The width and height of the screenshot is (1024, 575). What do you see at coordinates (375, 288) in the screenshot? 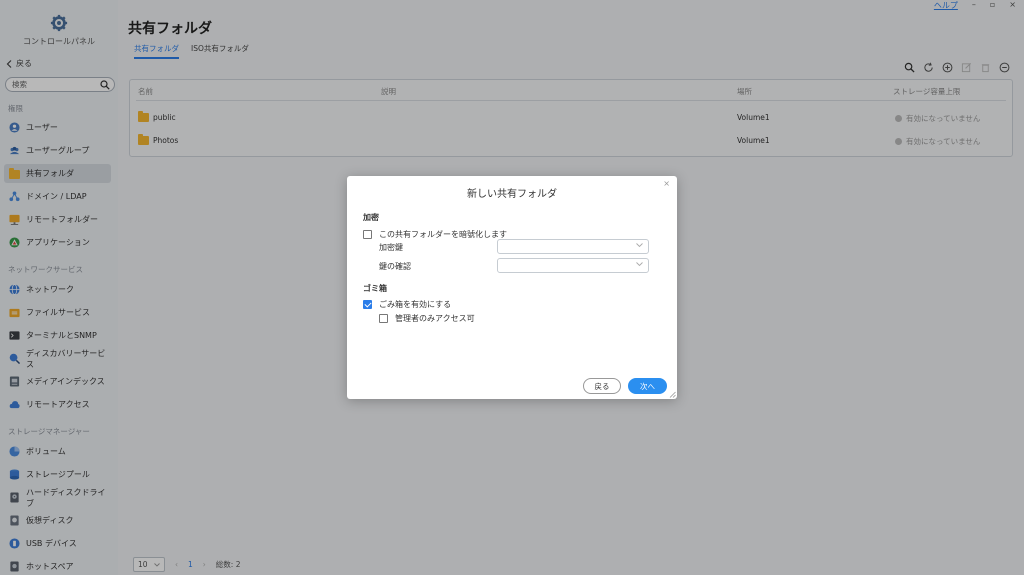
I see `recycle-bin-section-label: ゴミ箱` at bounding box center [375, 288].